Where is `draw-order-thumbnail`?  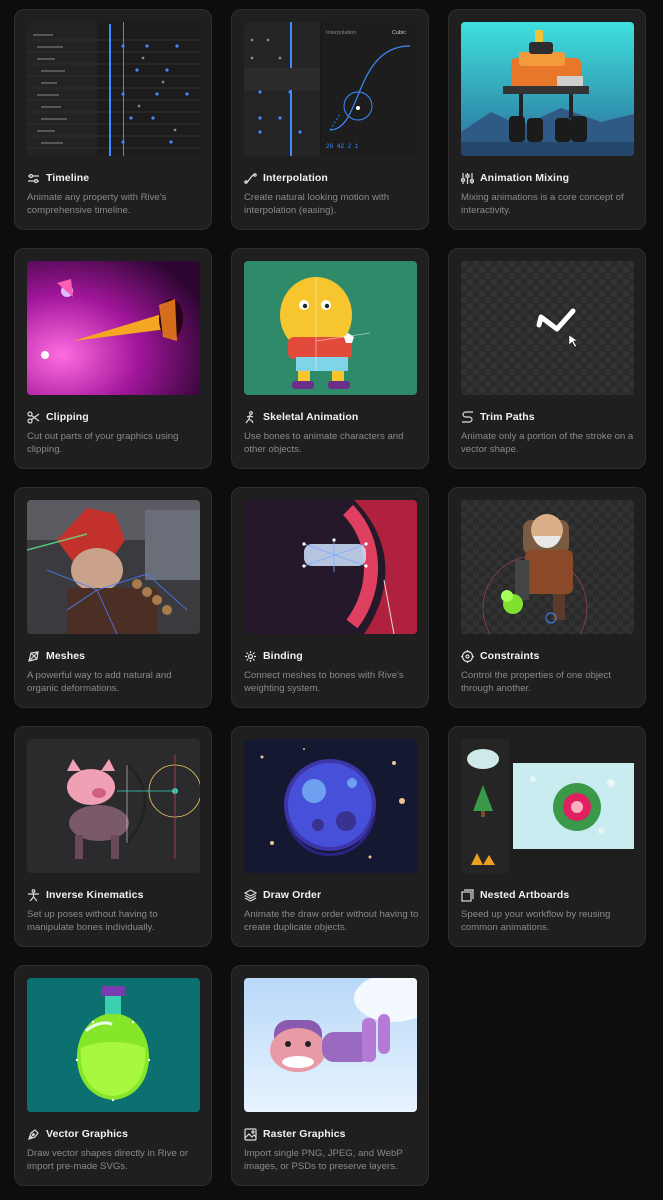
draw-order-thumbnail is located at coordinates (330, 806).